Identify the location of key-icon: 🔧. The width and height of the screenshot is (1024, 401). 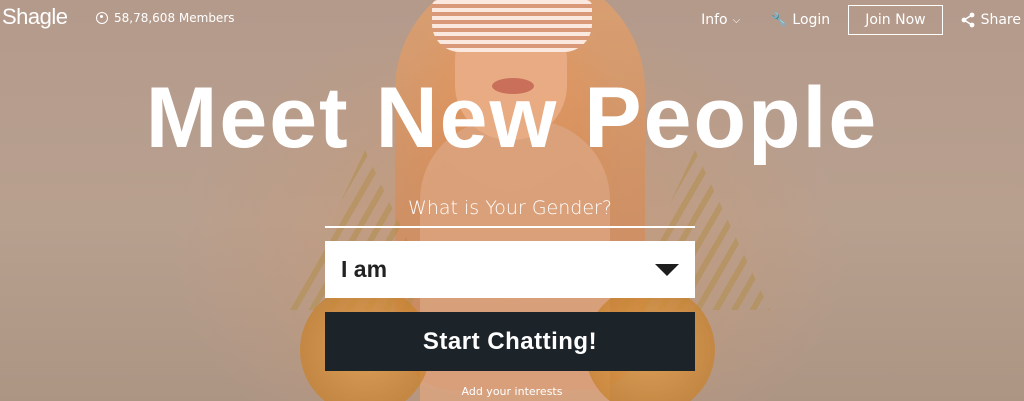
(779, 20).